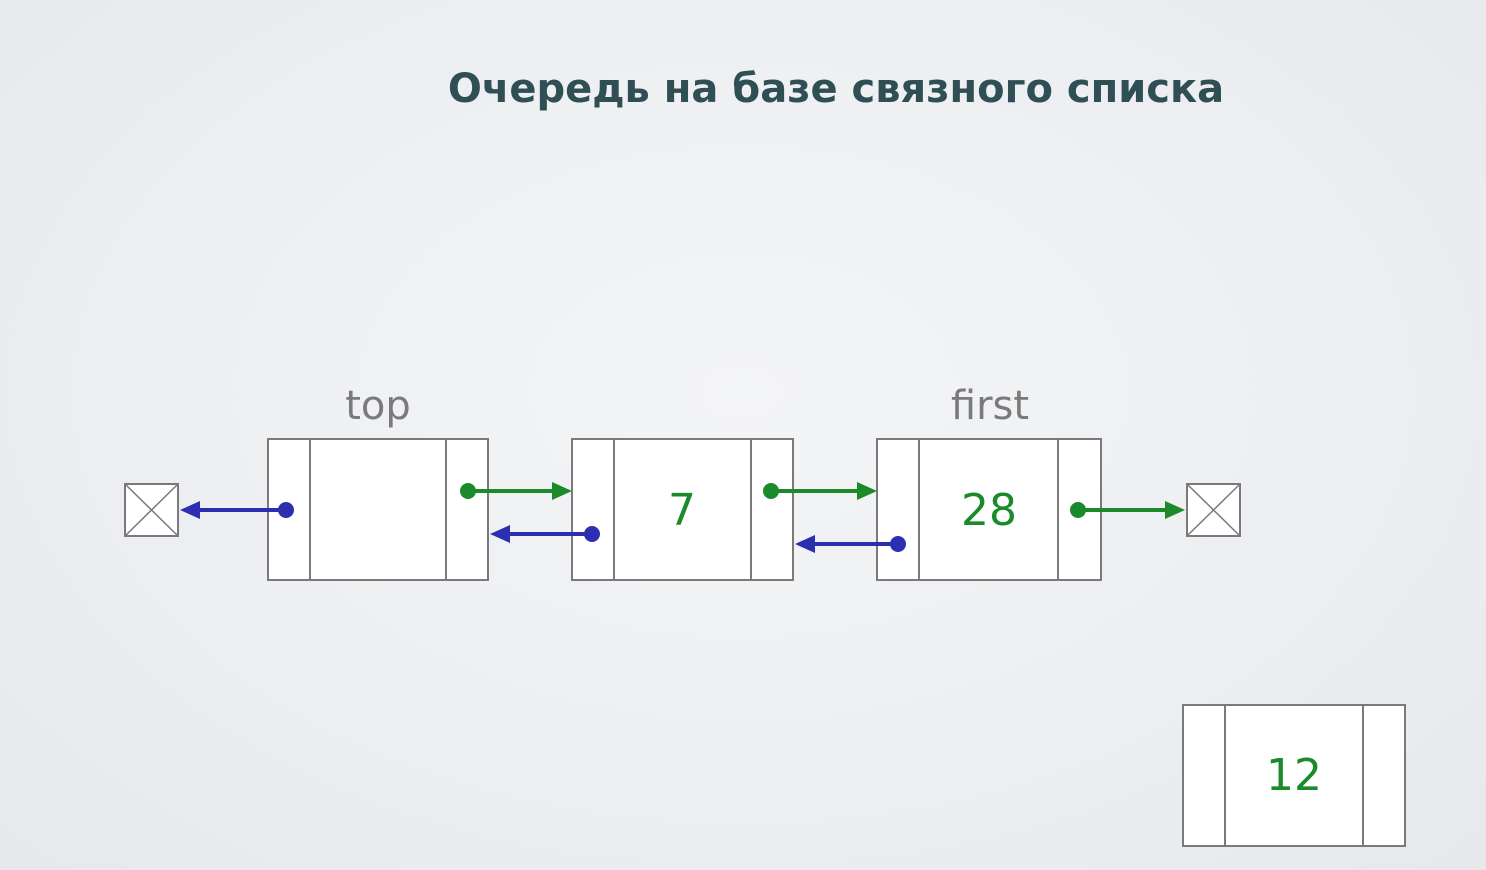 This screenshot has height=870, width=1486. Describe the element at coordinates (378, 509) in the screenshot. I see `list-node-top` at that location.